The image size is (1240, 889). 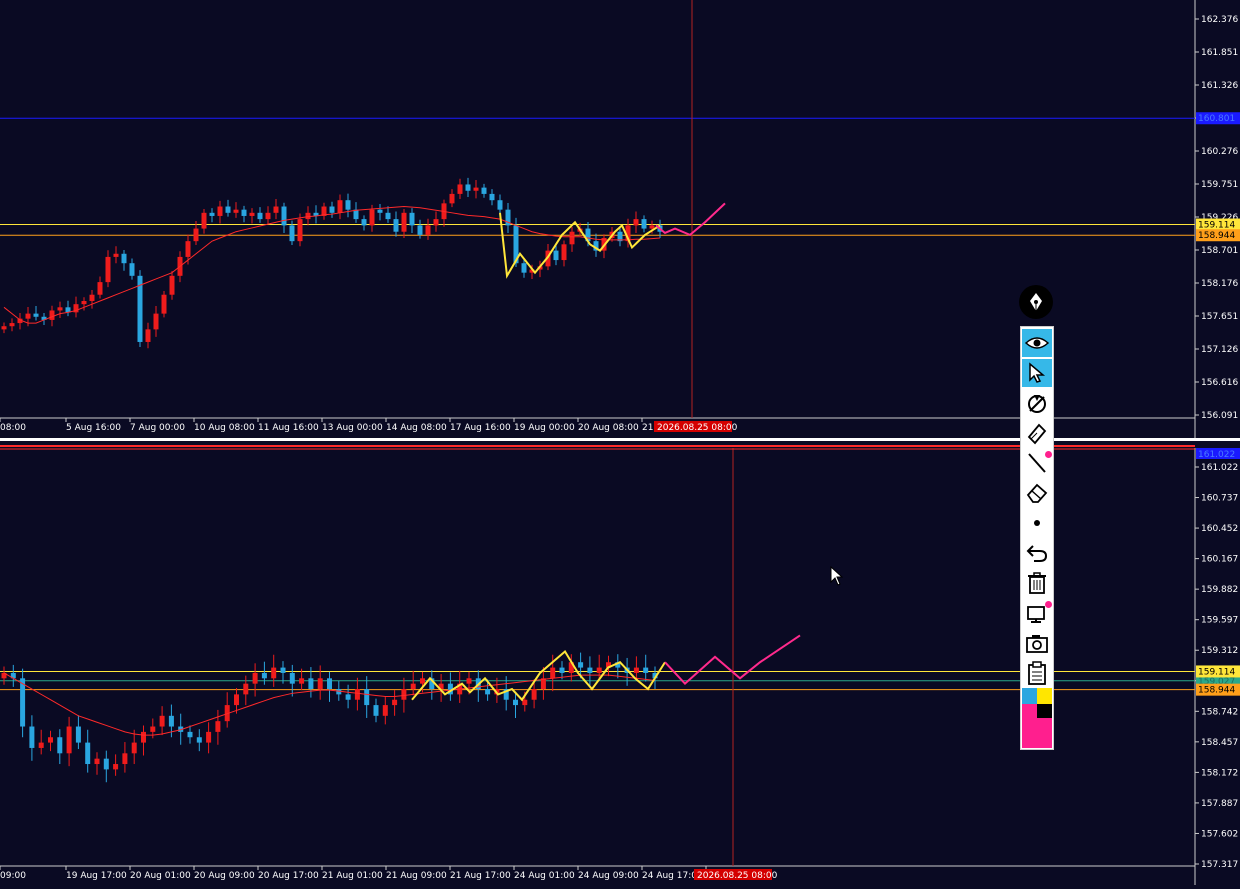 I want to click on y-tick-label: 158.176, so click(x=1219, y=284).